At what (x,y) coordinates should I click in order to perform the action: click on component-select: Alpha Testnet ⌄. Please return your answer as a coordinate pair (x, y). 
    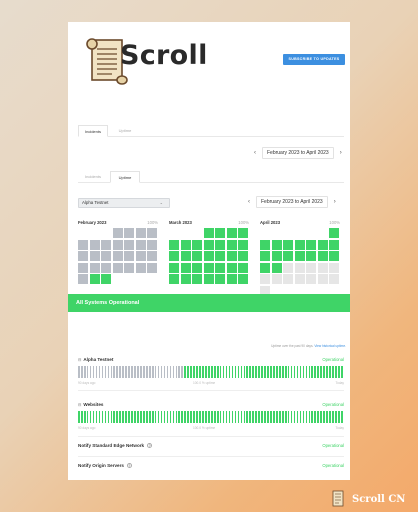
    Looking at the image, I should click on (124, 203).